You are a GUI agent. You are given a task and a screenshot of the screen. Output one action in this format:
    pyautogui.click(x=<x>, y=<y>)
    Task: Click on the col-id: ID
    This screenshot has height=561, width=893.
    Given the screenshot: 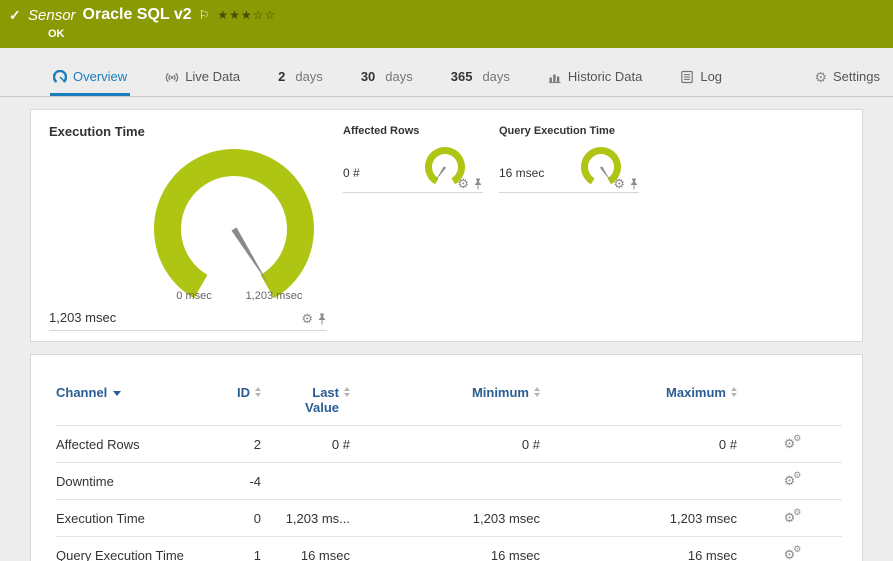 What is the action you would take?
    pyautogui.click(x=231, y=405)
    